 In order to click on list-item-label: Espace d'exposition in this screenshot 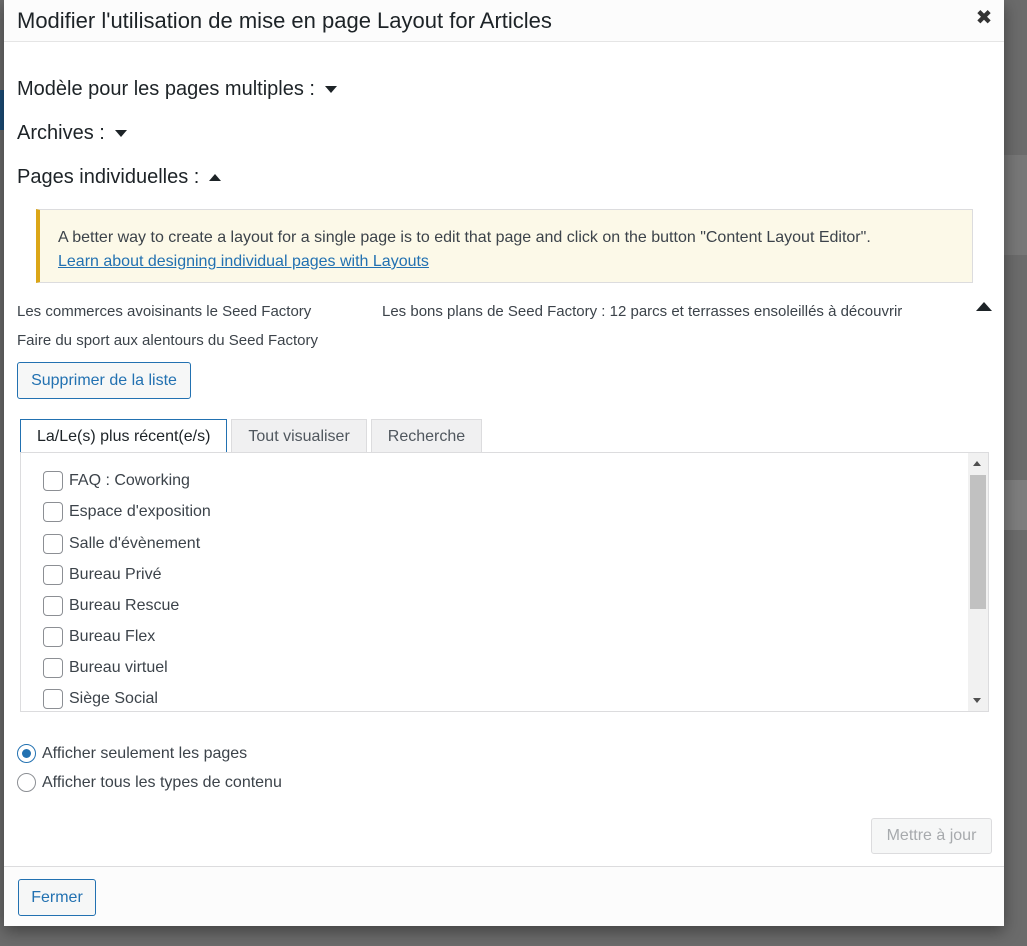, I will do `click(140, 511)`.